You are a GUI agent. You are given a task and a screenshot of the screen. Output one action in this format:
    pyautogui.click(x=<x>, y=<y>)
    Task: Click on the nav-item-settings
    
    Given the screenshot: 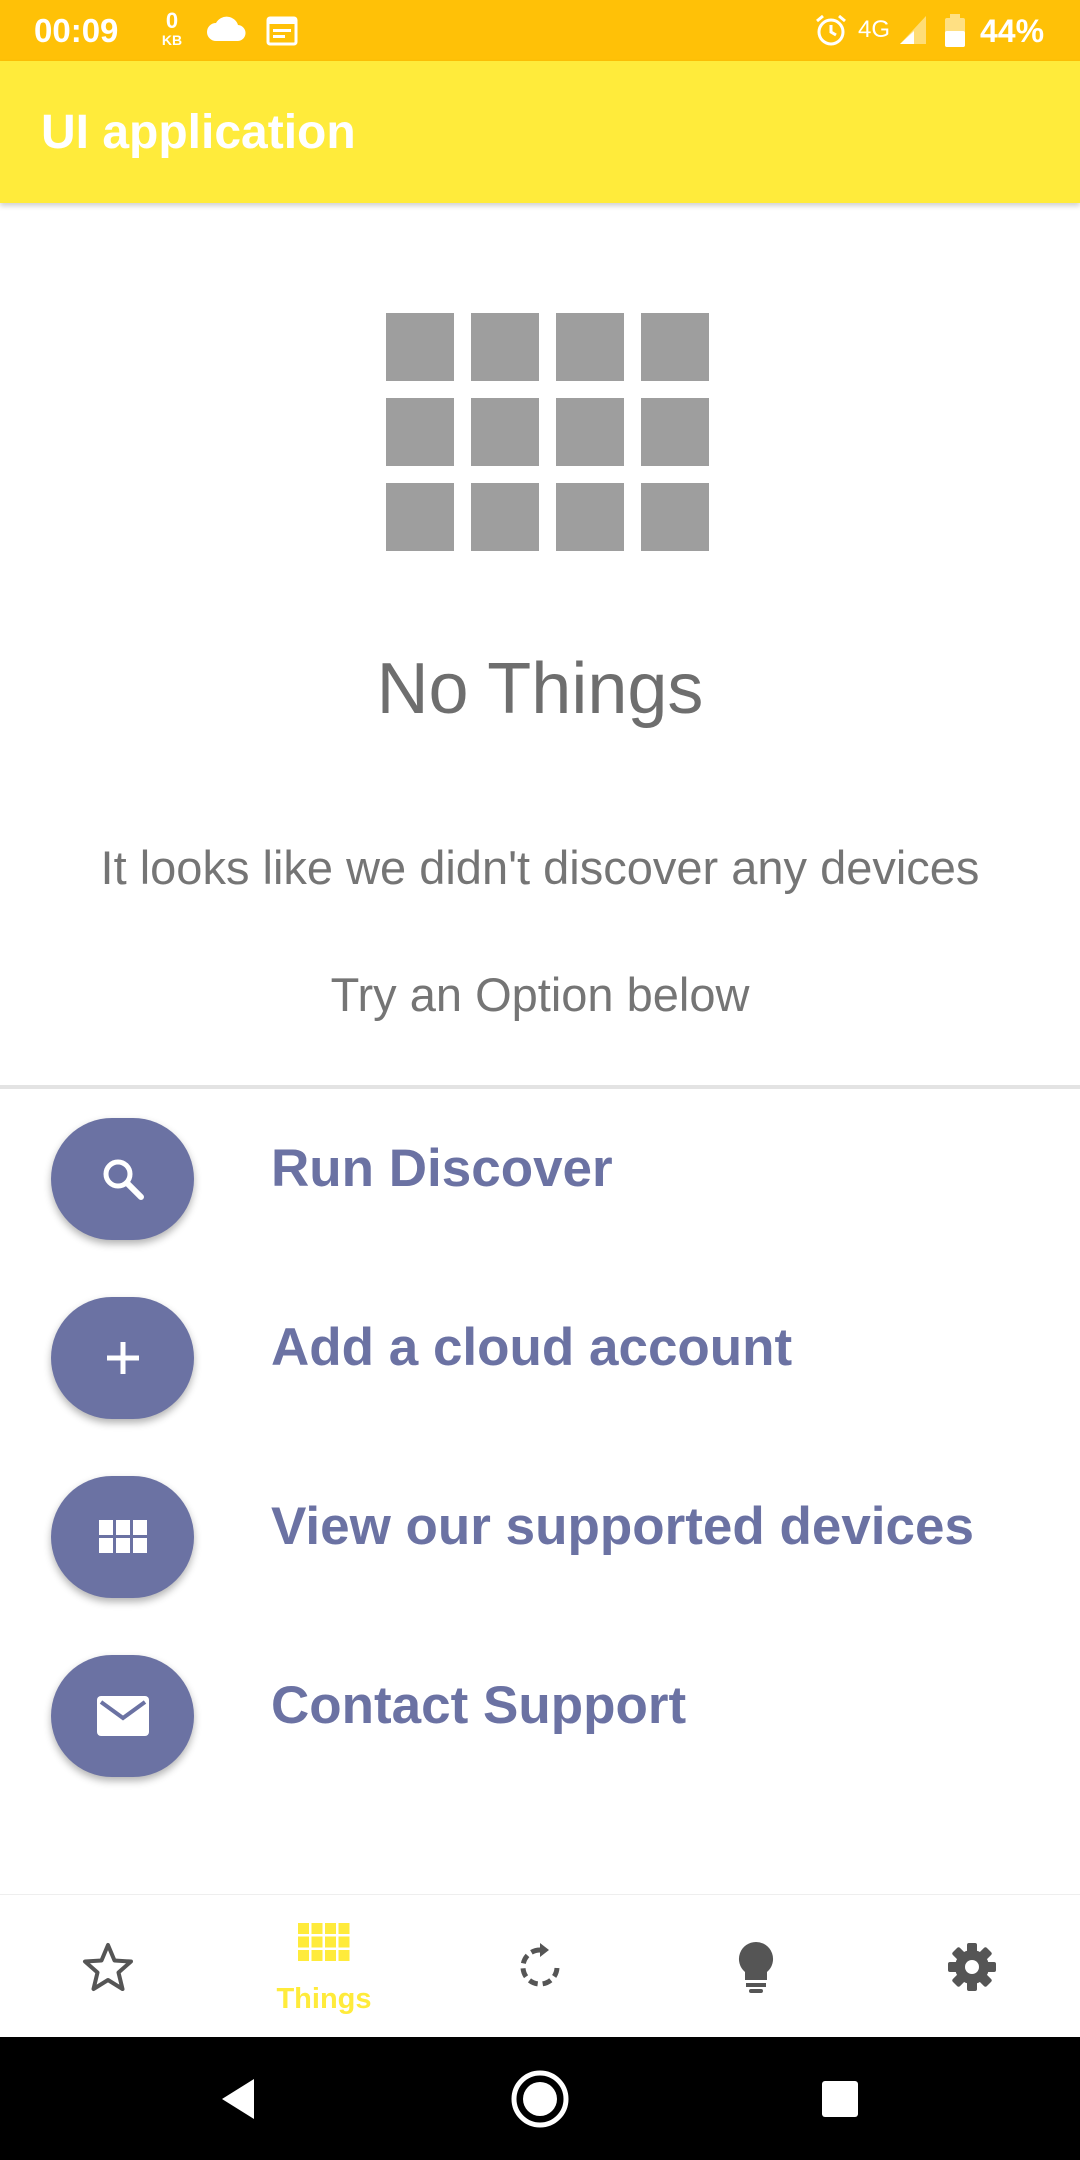 What is the action you would take?
    pyautogui.click(x=972, y=1966)
    